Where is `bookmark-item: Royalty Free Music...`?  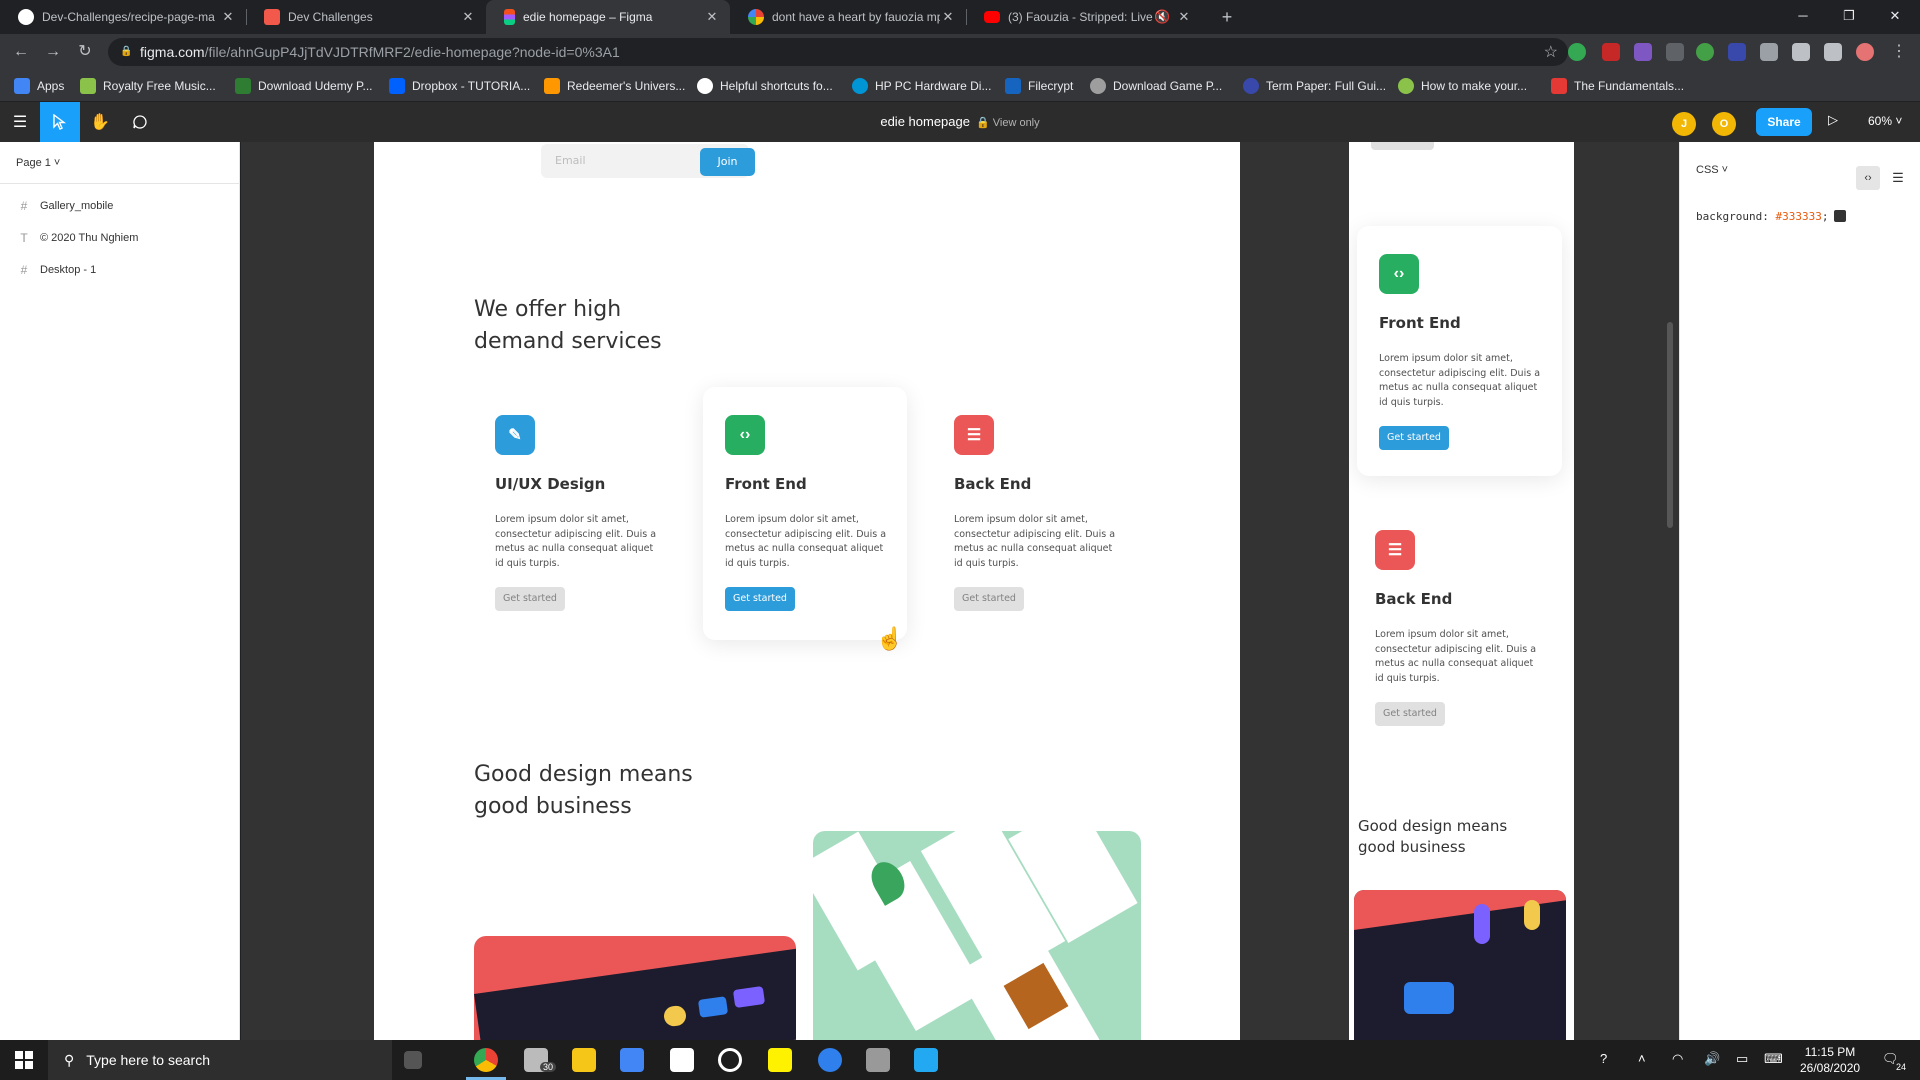
bookmark-item: Royalty Free Music... is located at coordinates (148, 86).